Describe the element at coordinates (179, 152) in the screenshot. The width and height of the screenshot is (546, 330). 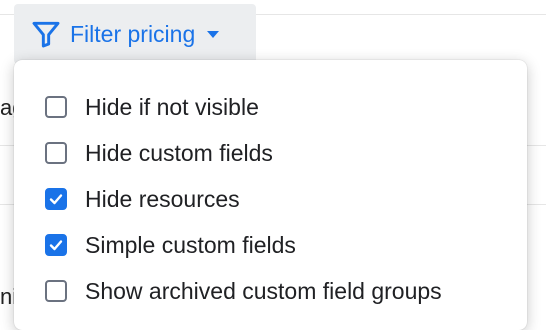
I see `menu-item-label: Hide custom fields` at that location.